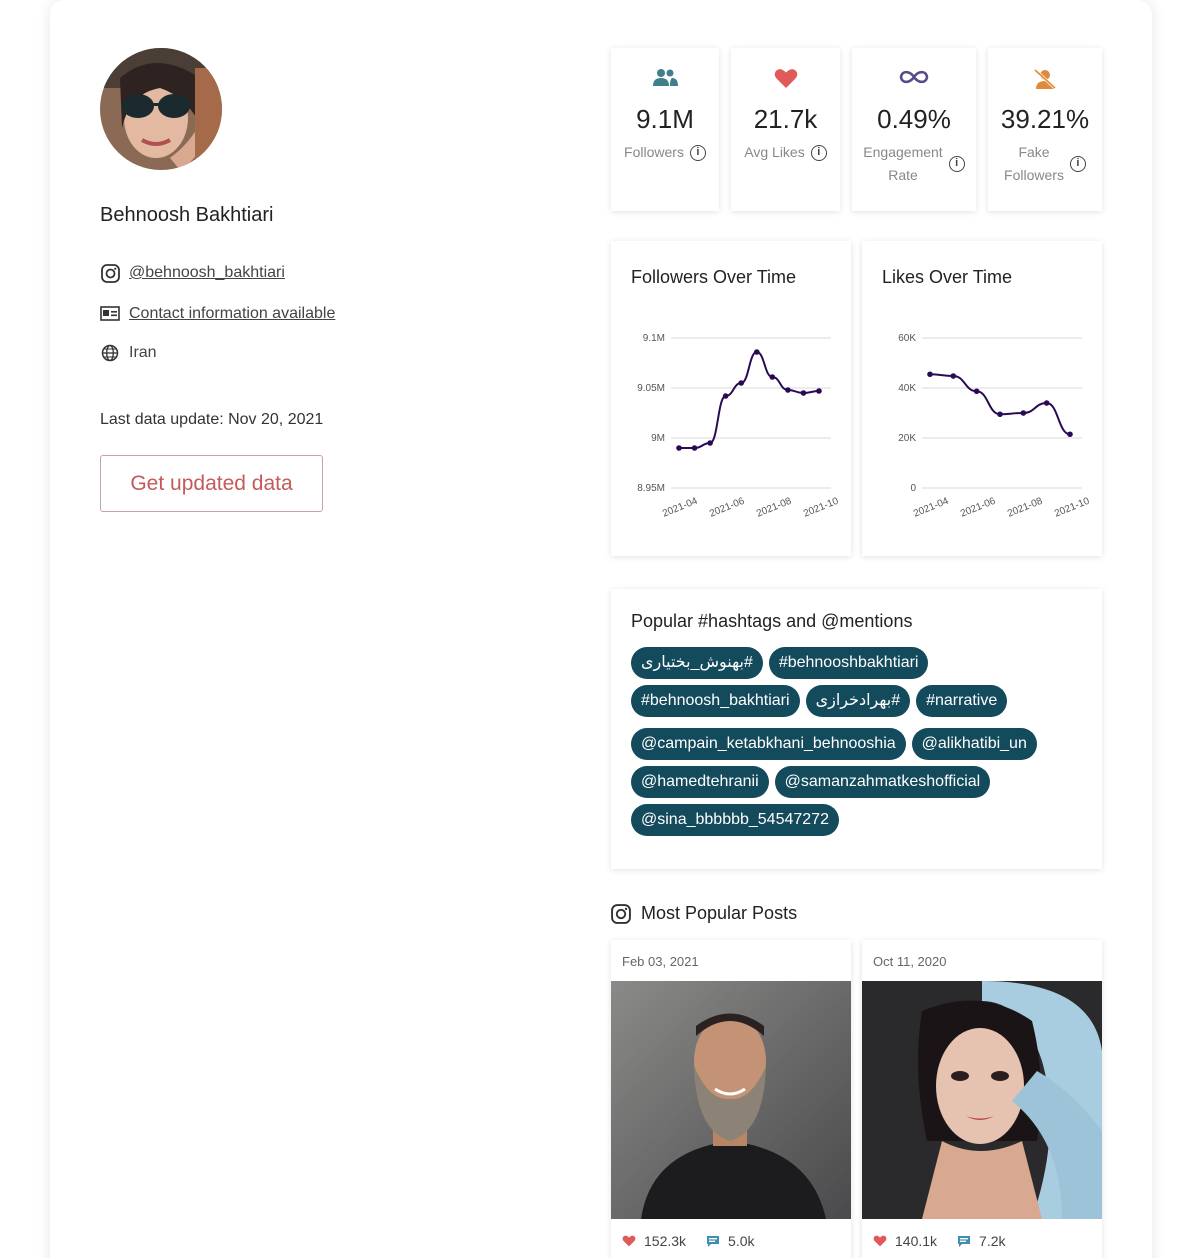  Describe the element at coordinates (207, 273) in the screenshot. I see `instagram-handle-link: @behnoosh_bakhtiari` at that location.